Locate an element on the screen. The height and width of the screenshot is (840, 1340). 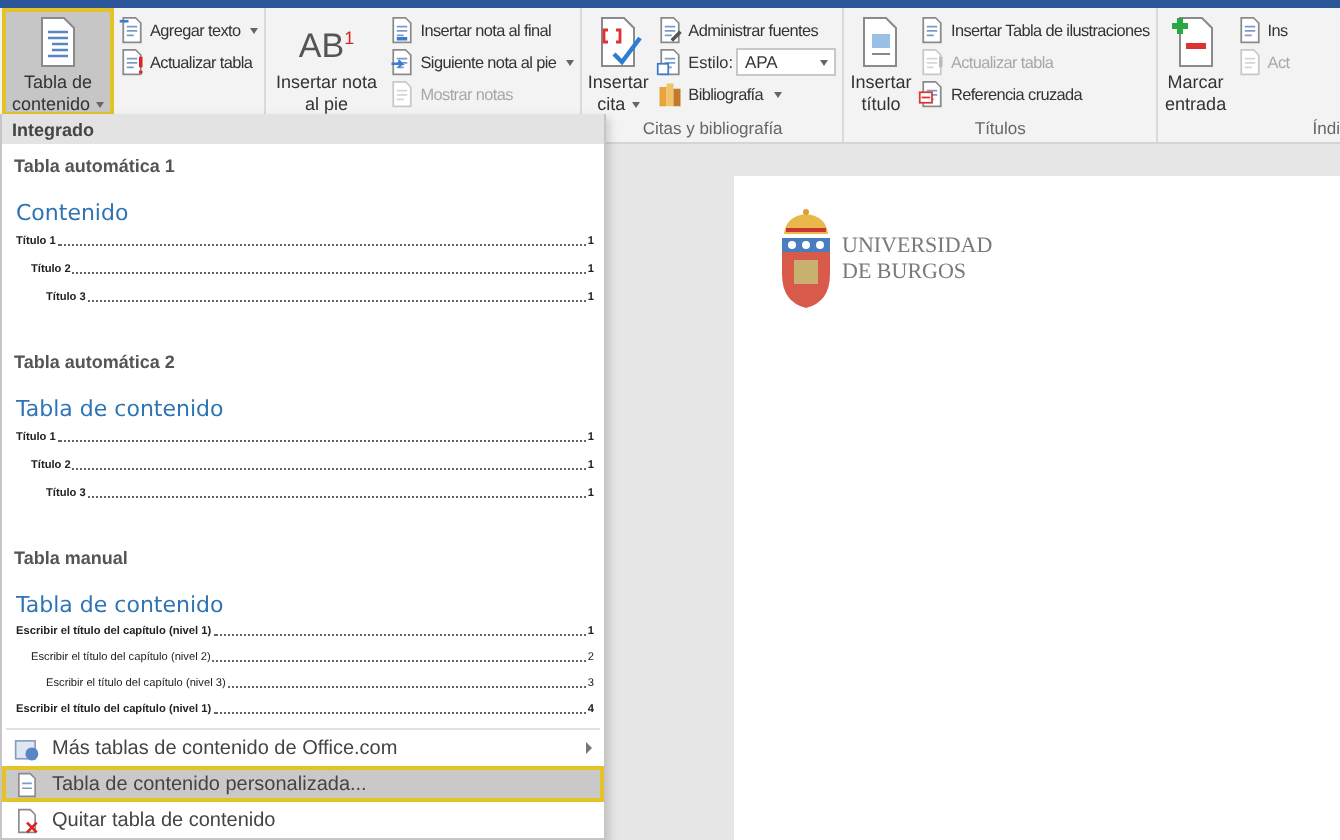
menu-item: Quitar tabla de contenido is located at coordinates (303, 820).